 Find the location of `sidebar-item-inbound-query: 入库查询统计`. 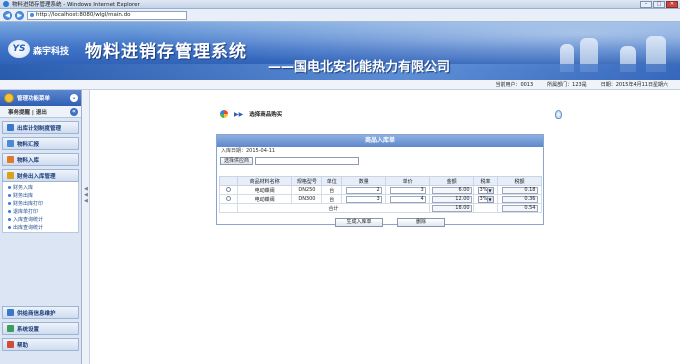

sidebar-item-inbound-query: 入库查询统计 is located at coordinates (40, 219).